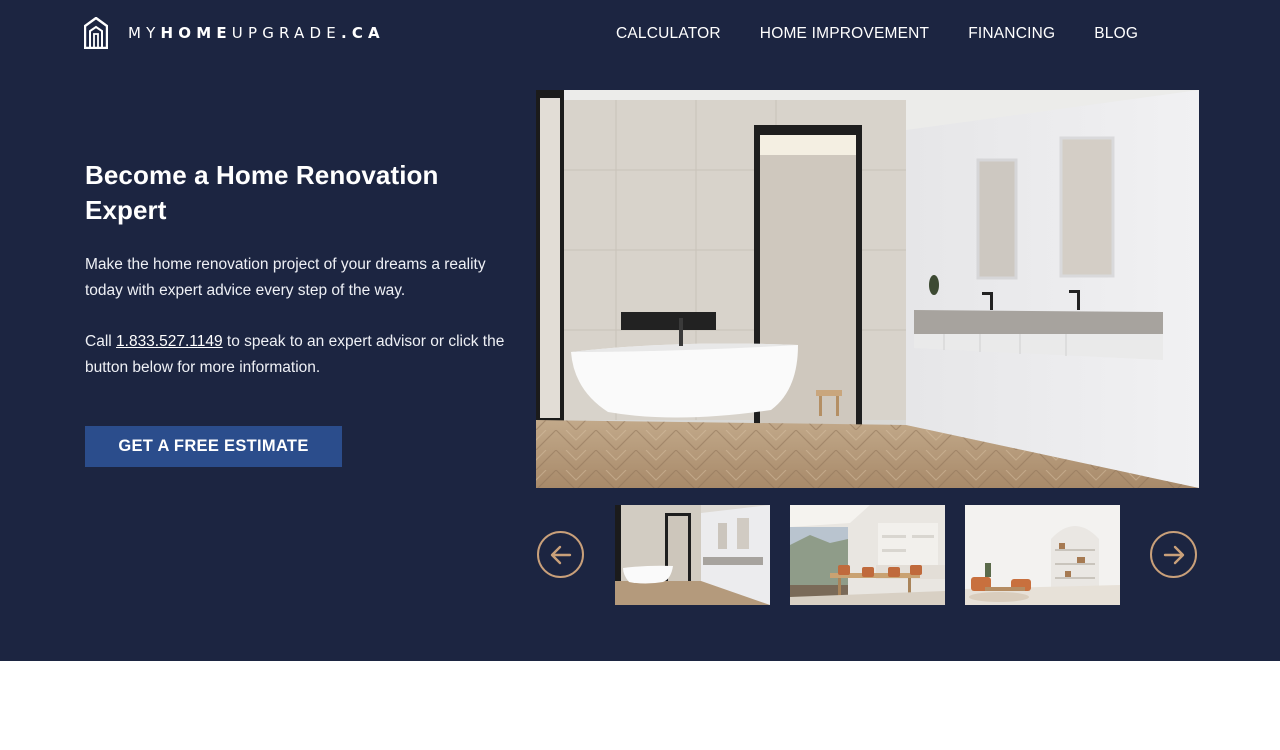  I want to click on arrow-left-icon, so click(560, 554).